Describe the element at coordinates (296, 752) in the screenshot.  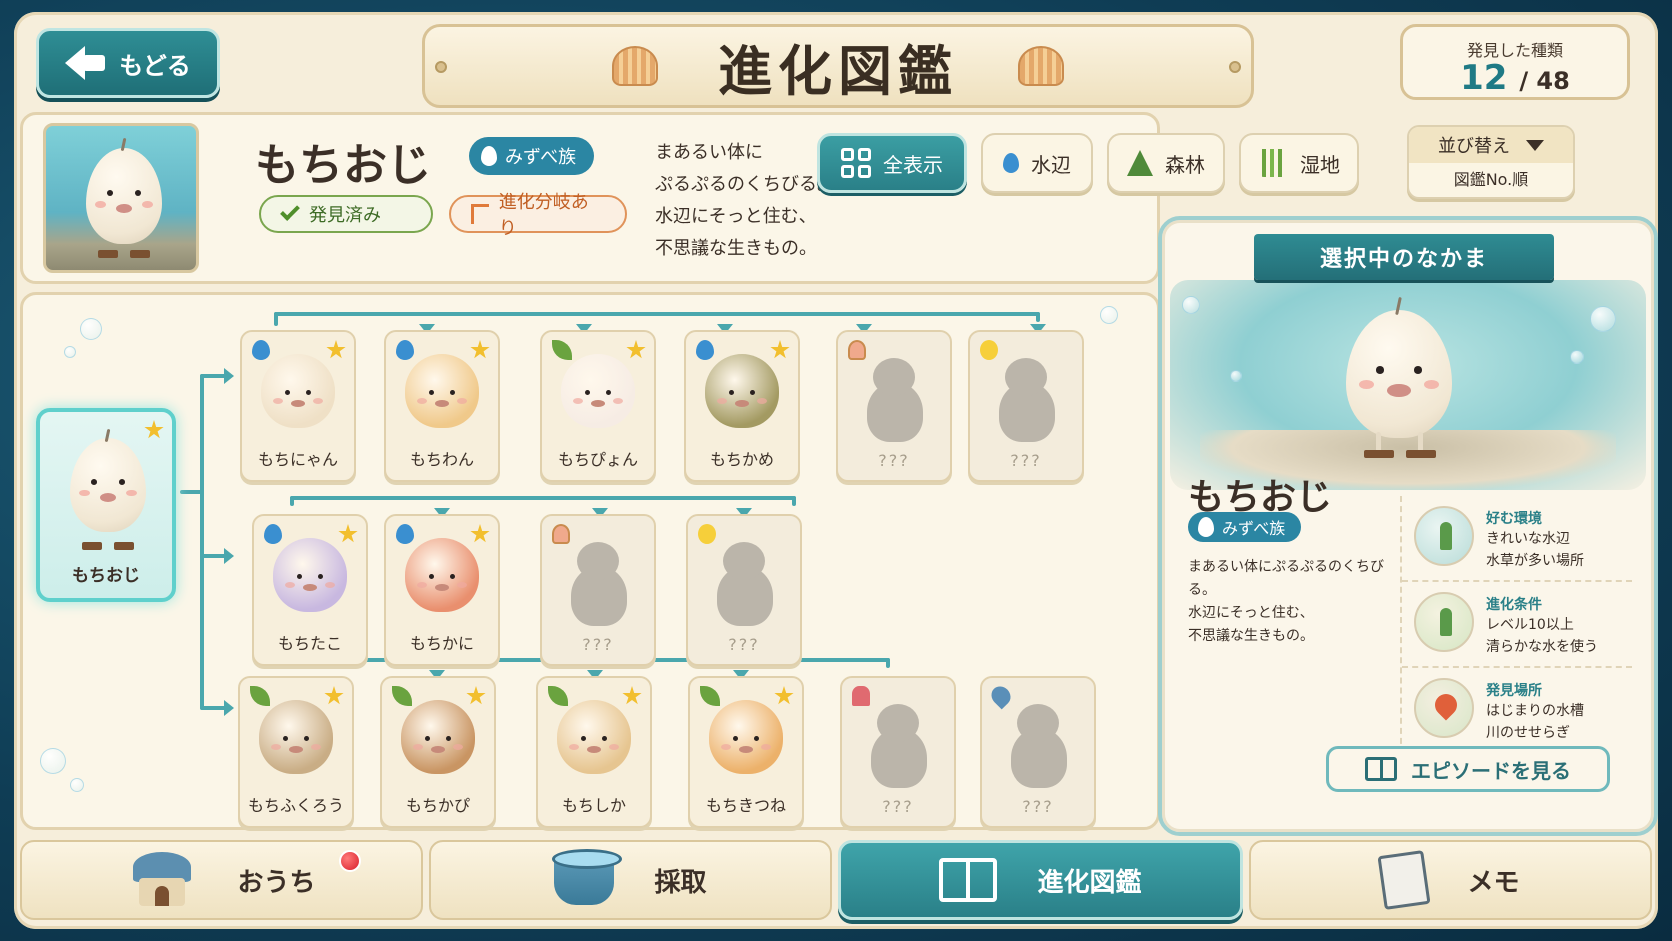
I see `evolution-card: もちふくろう` at that location.